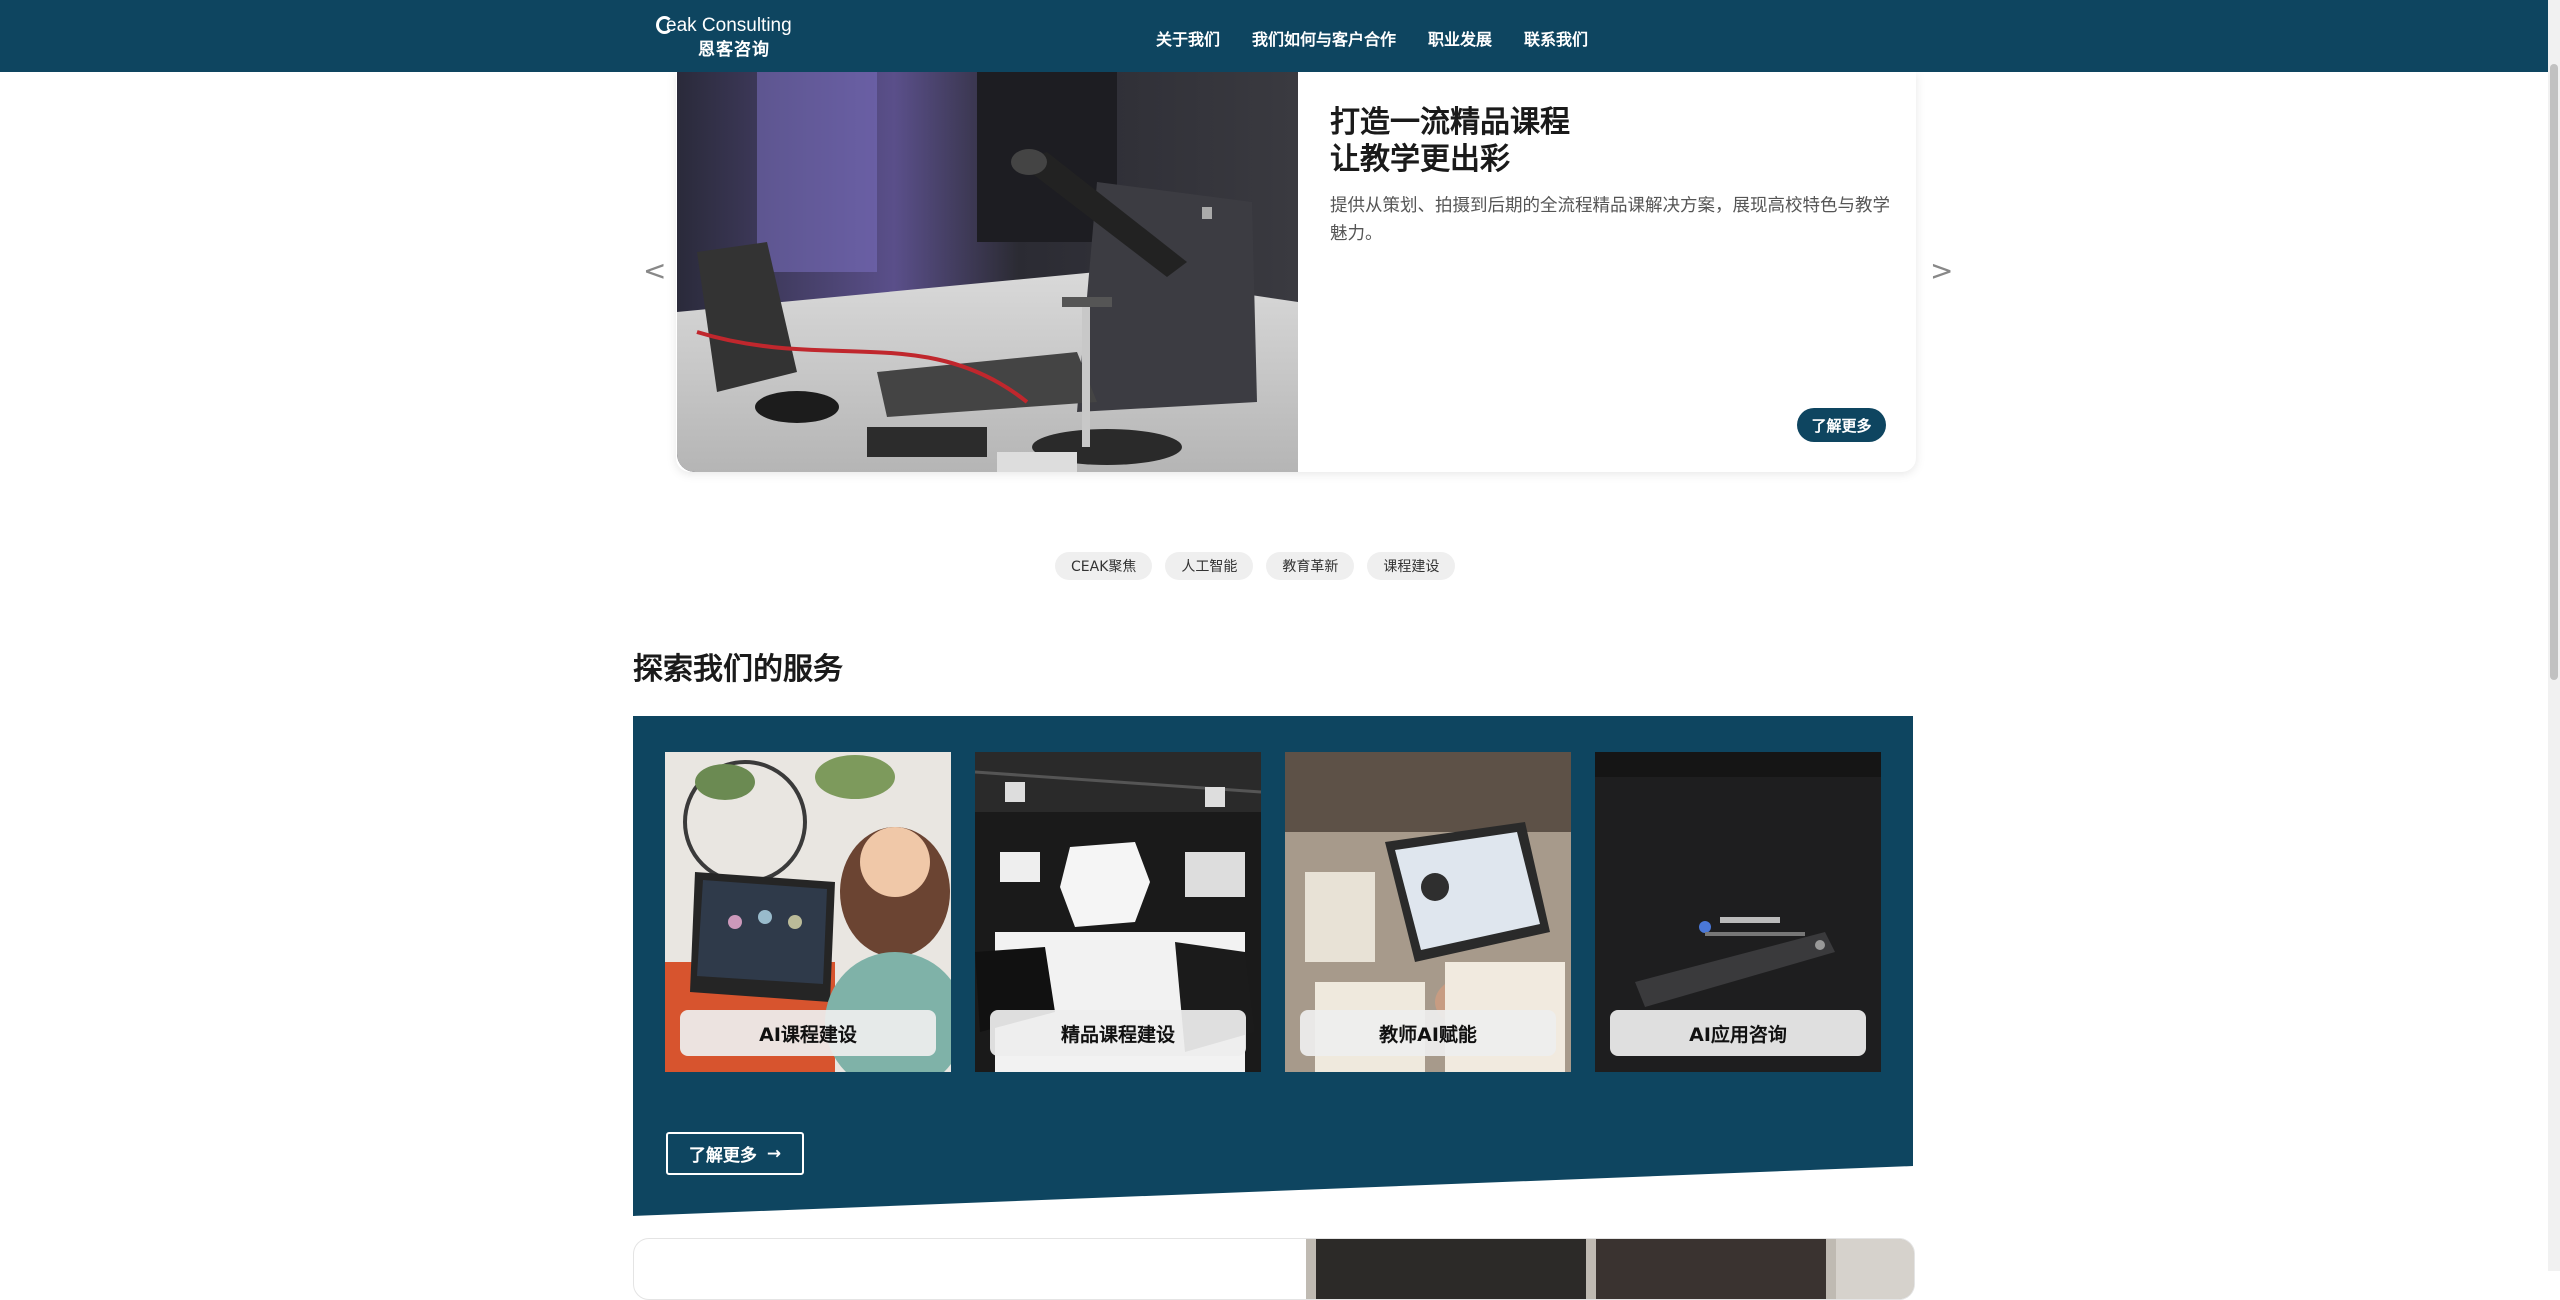 The width and height of the screenshot is (2560, 1300). What do you see at coordinates (1188, 38) in the screenshot?
I see `nav-about: 关于我们` at bounding box center [1188, 38].